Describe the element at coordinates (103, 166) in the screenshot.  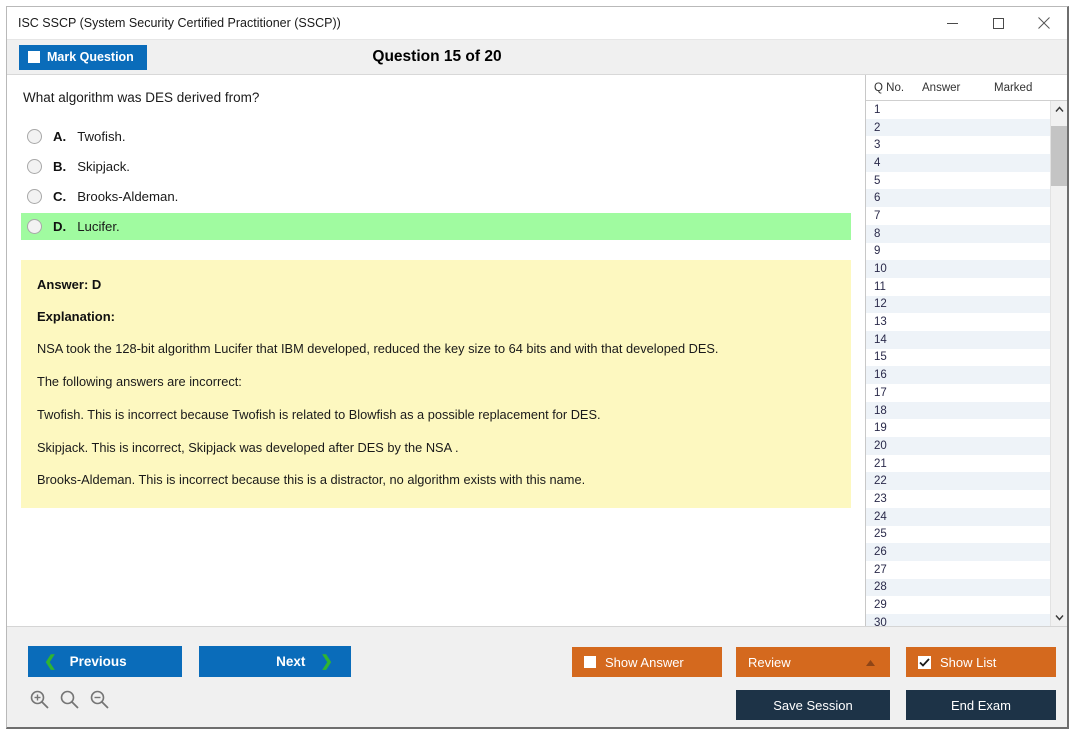
I see `option-text: Skipjack.` at that location.